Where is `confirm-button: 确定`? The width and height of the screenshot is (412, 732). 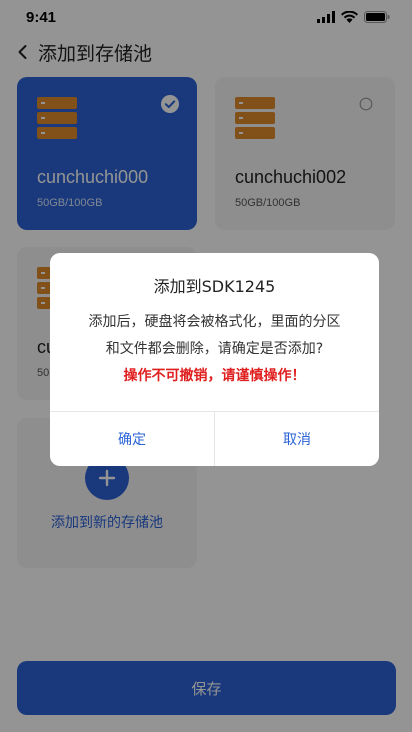 confirm-button: 确定 is located at coordinates (132, 439).